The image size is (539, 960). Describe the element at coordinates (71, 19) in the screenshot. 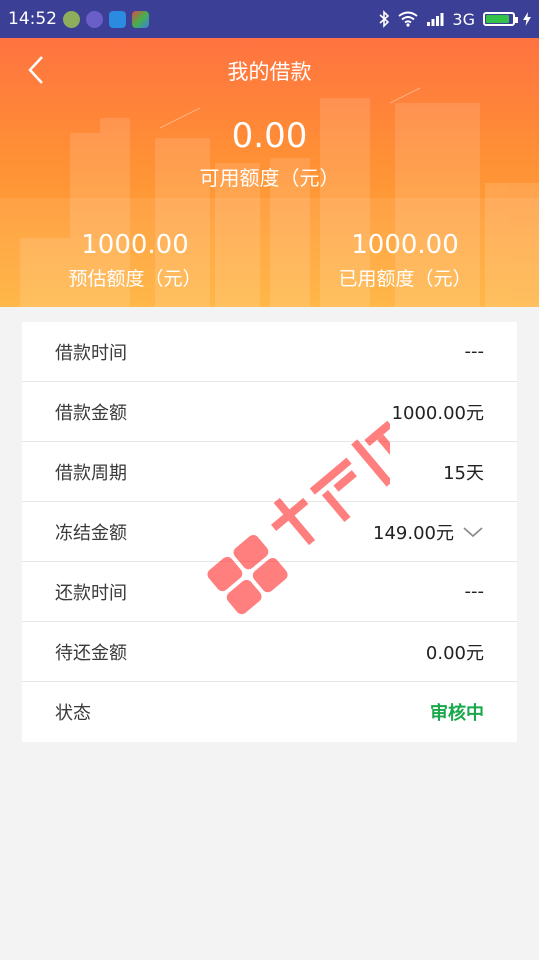

I see `add-circle-icon` at that location.